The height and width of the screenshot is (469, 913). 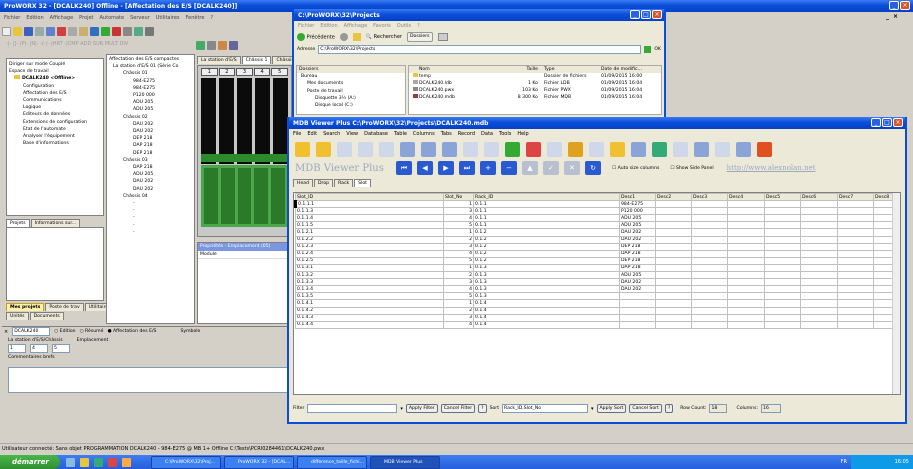 I want to click on go-button: OK, so click(x=657, y=49).